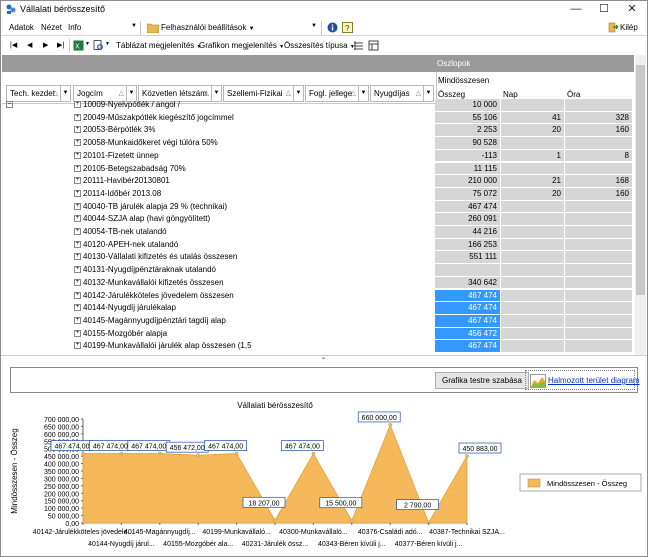  What do you see at coordinates (29, 45) in the screenshot?
I see `prev-record-icon: ◀` at bounding box center [29, 45].